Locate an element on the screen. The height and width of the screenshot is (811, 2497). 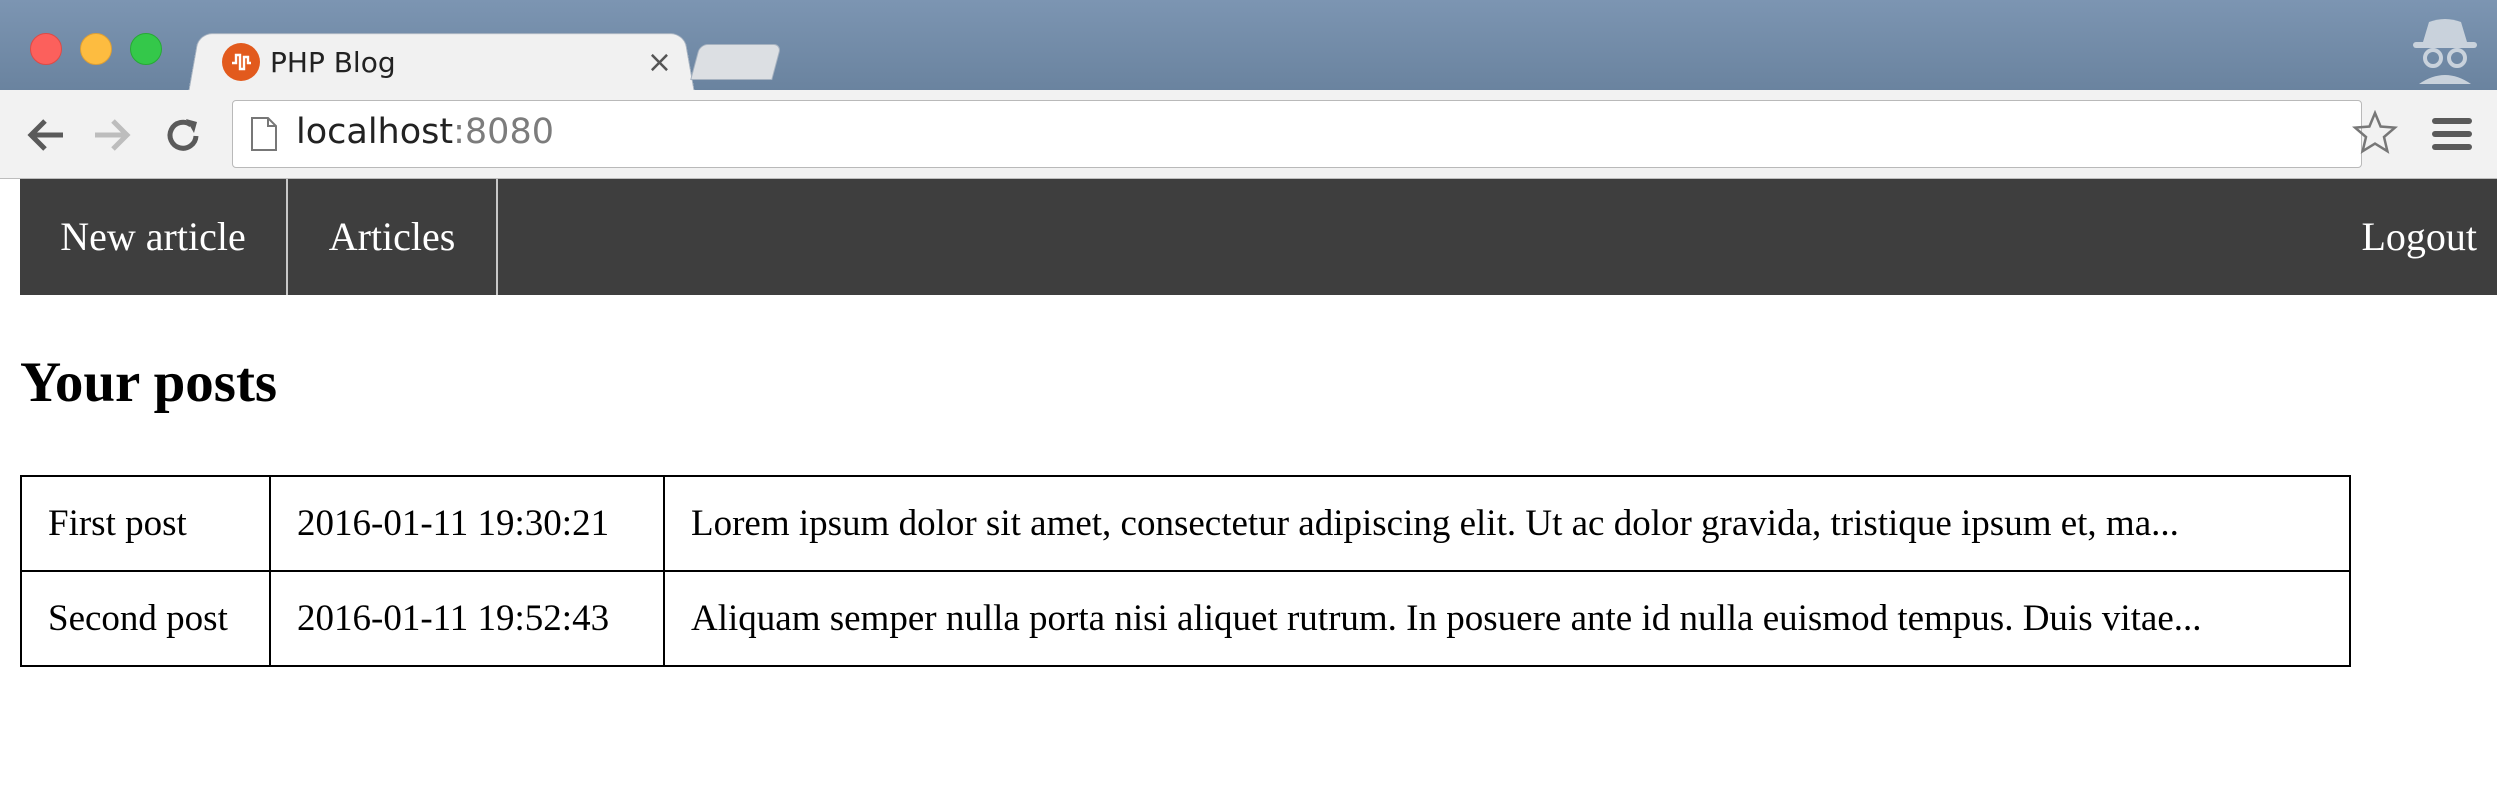
menu-icon is located at coordinates (2452, 134).